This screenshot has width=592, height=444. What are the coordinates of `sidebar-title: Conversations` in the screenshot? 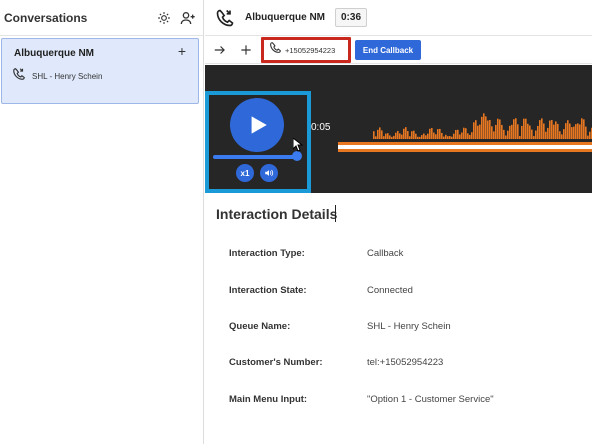 It's located at (46, 17).